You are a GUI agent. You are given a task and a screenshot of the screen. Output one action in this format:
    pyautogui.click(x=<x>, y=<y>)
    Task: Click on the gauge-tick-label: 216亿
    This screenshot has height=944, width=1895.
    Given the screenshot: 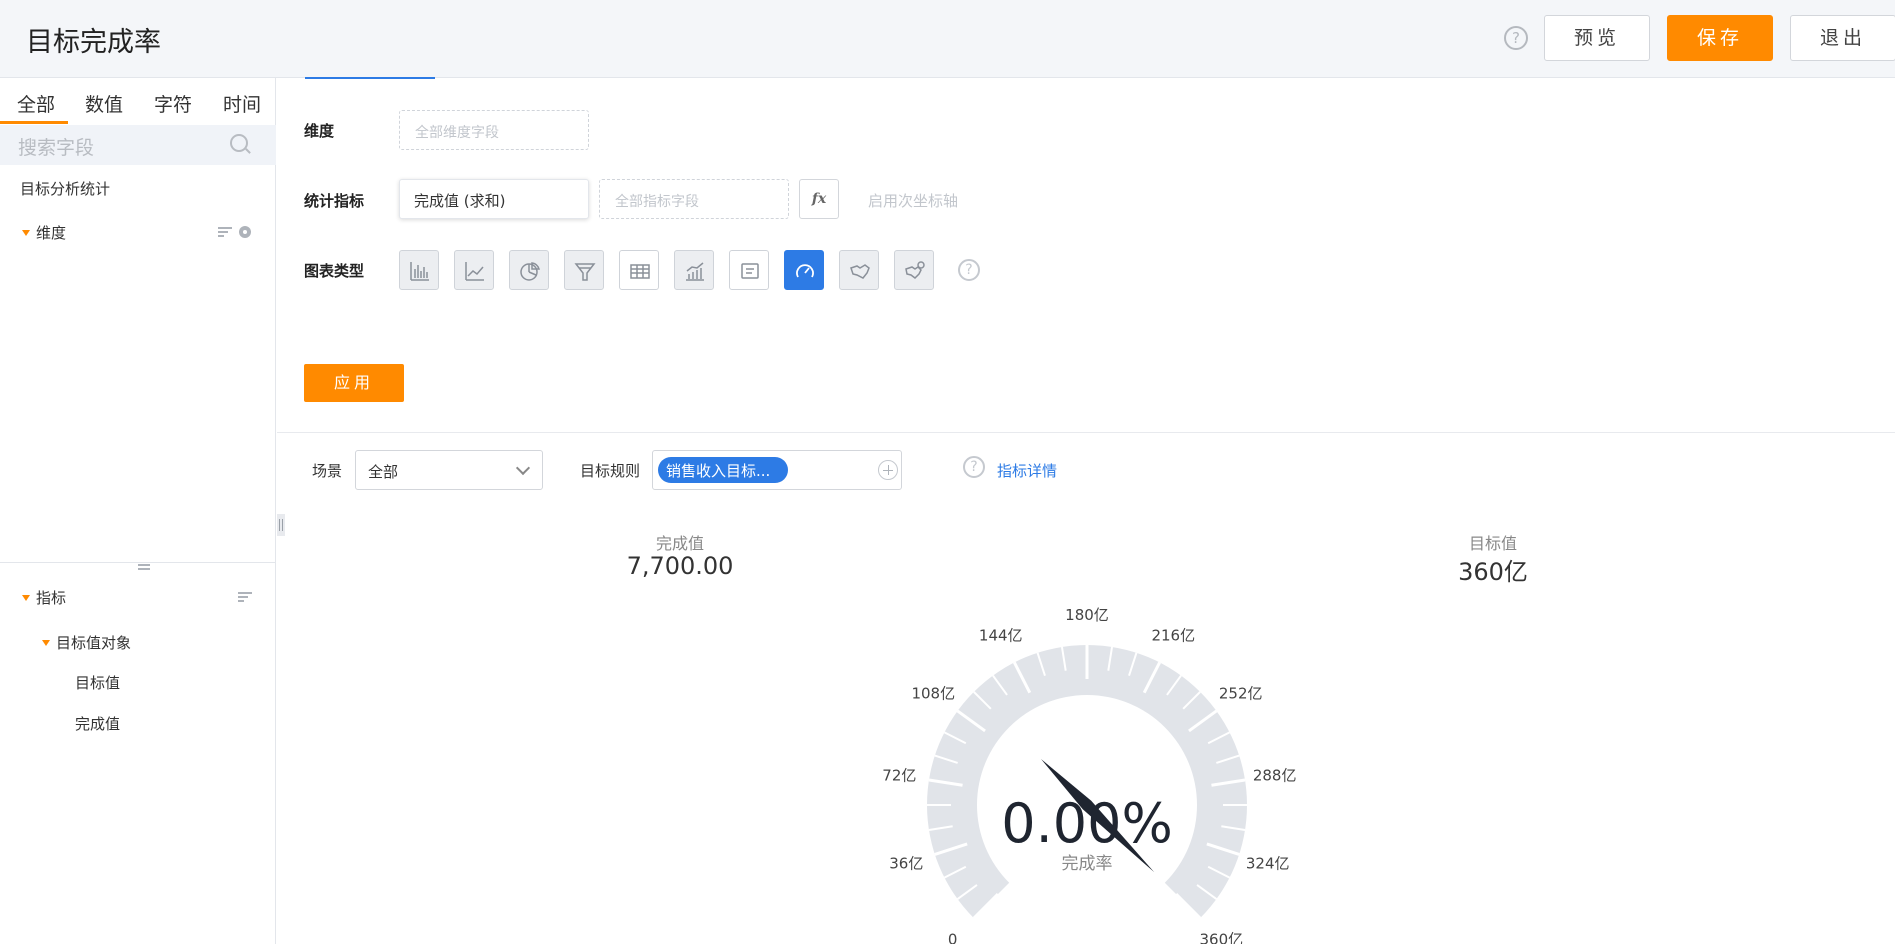 What is the action you would take?
    pyautogui.click(x=1173, y=636)
    